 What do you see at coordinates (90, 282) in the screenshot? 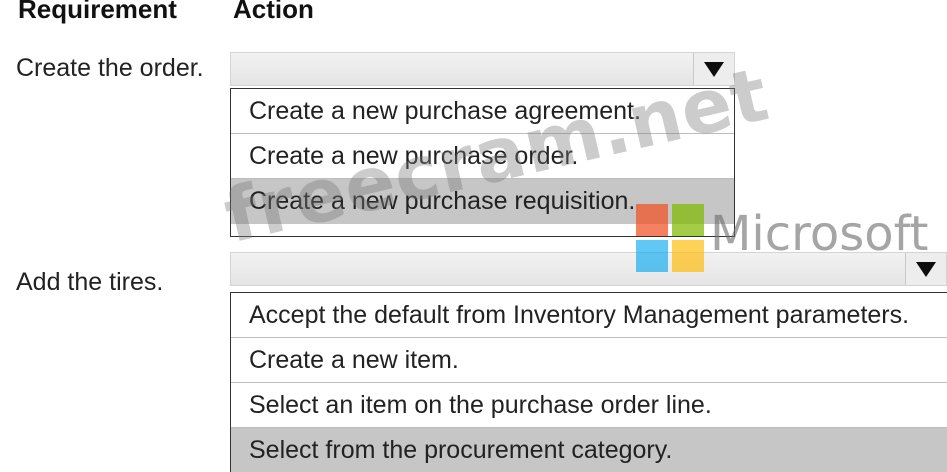
I see `requirement-label-add-tires: Add the tires.` at bounding box center [90, 282].